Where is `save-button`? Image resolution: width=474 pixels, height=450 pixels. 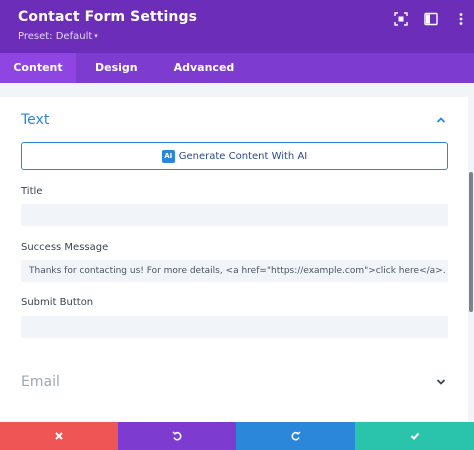
save-button is located at coordinates (414, 436).